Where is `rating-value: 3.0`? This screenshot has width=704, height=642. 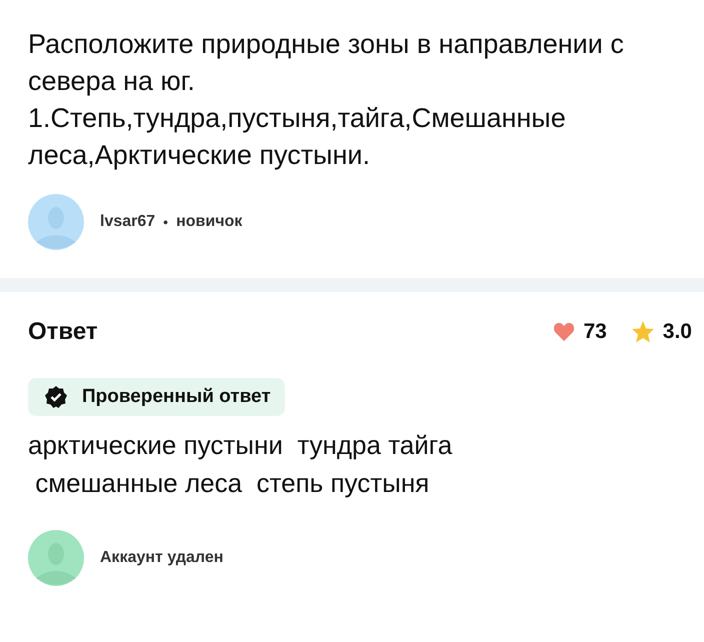 rating-value: 3.0 is located at coordinates (677, 332).